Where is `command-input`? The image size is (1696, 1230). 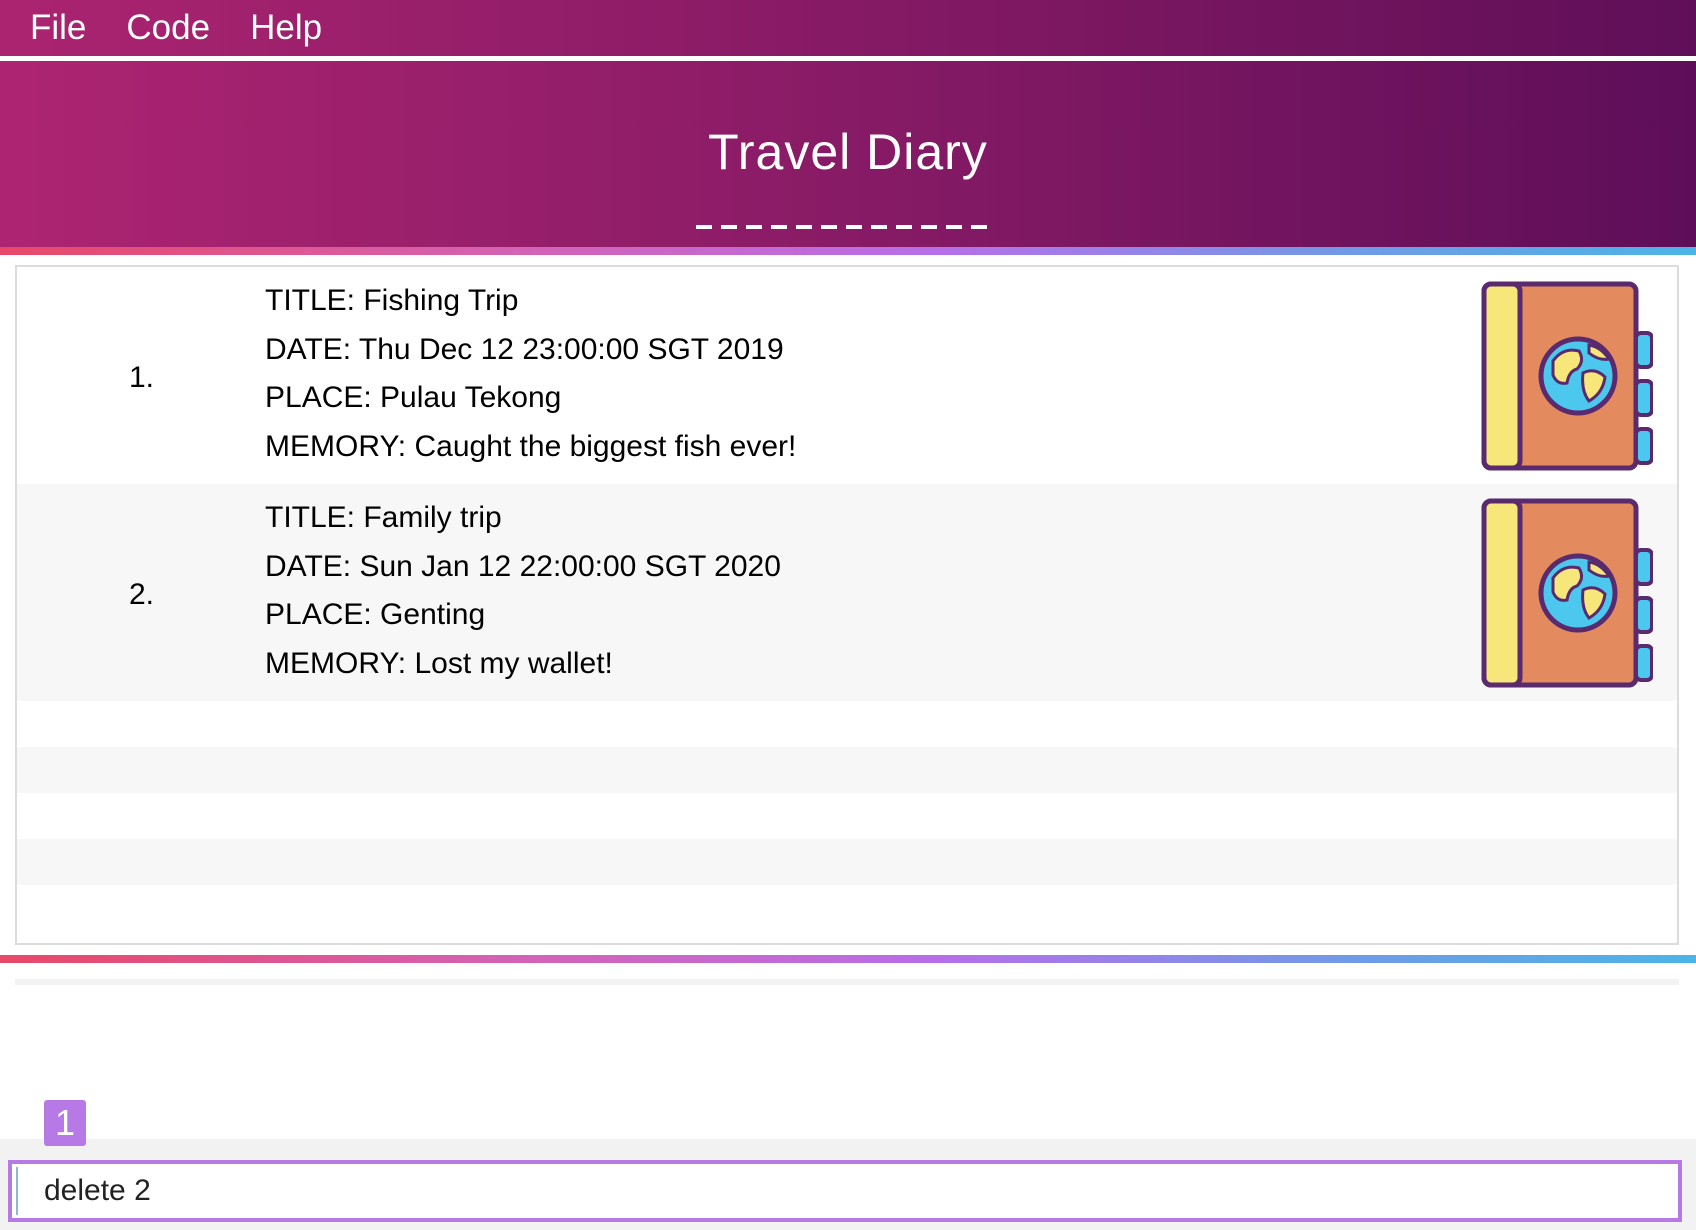 command-input is located at coordinates (845, 1191).